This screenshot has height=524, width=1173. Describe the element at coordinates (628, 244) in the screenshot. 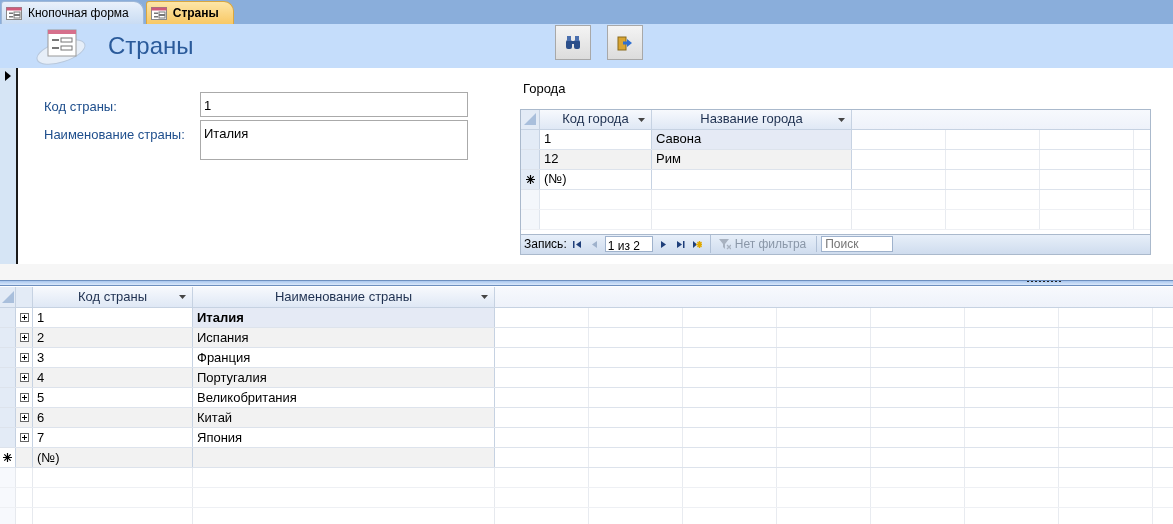

I see `record-number-field: 1 из 2` at that location.